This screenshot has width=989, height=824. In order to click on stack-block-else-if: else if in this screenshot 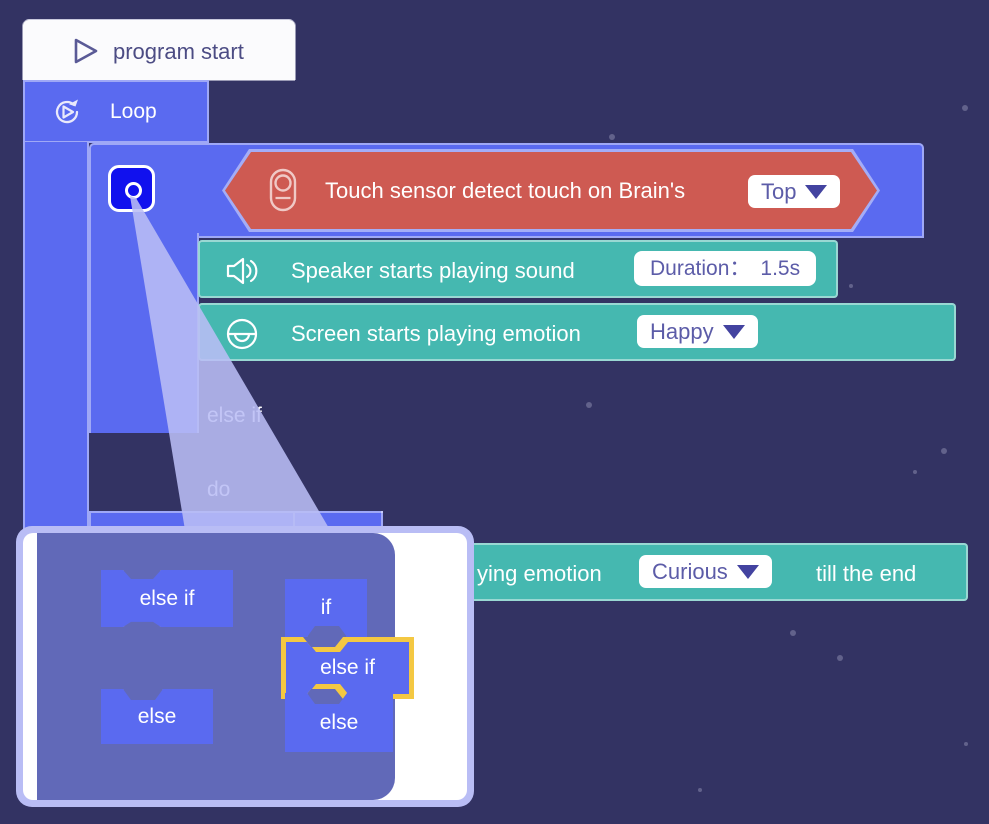, I will do `click(347, 668)`.